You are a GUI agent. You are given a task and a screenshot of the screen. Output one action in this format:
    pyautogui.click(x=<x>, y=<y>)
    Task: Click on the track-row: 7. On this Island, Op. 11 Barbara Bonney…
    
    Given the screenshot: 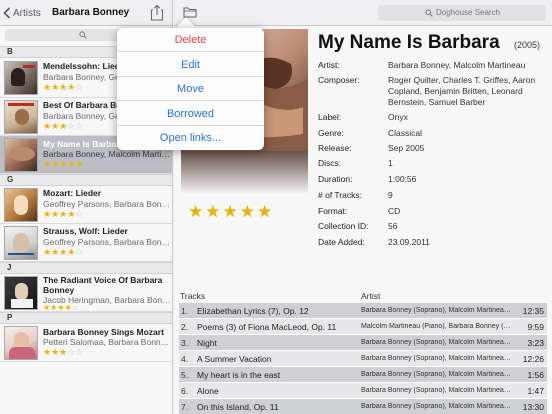 What is the action you would take?
    pyautogui.click(x=363, y=406)
    